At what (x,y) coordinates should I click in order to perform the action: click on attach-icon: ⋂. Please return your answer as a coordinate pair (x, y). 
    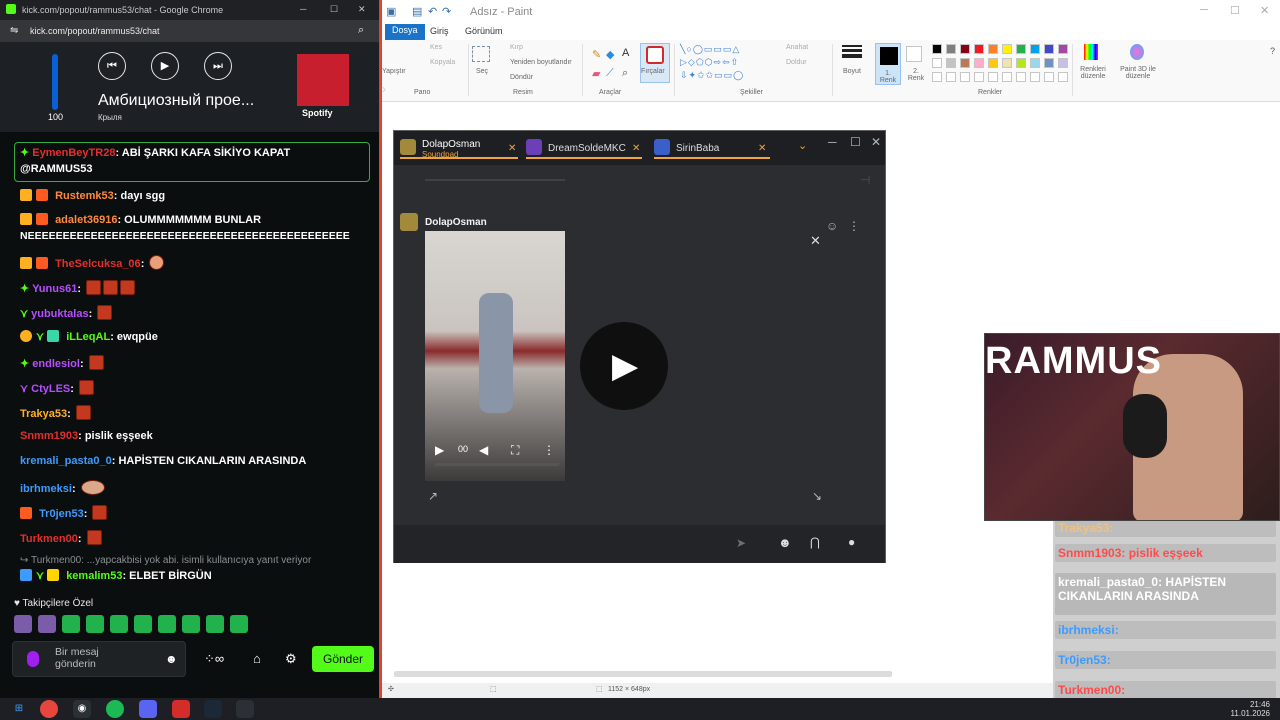
    Looking at the image, I should click on (815, 542).